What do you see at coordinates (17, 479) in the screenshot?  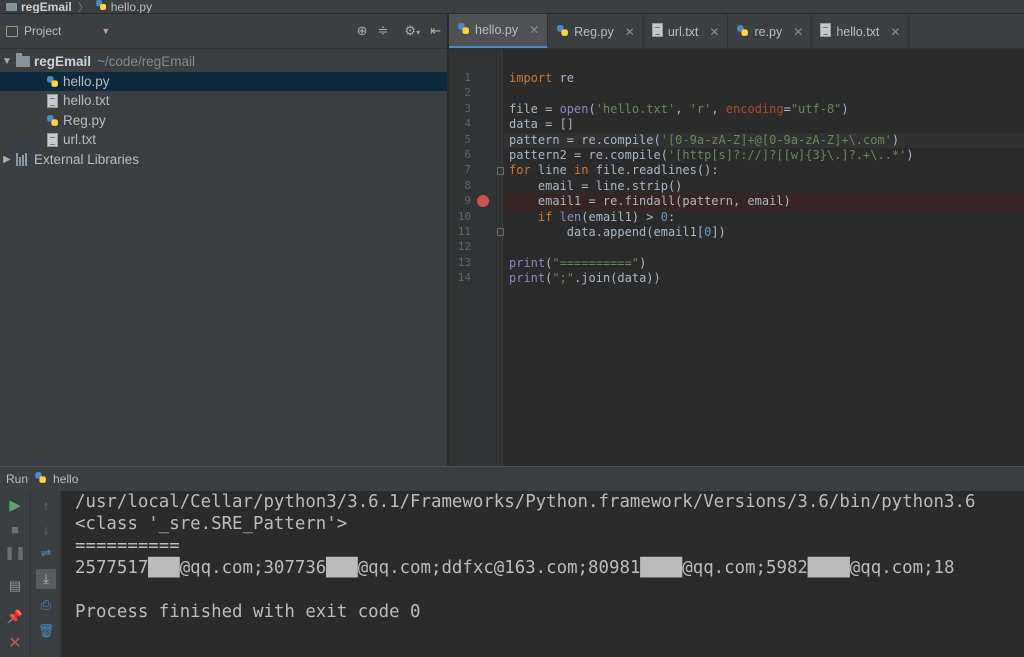 I see `run-label: Run` at bounding box center [17, 479].